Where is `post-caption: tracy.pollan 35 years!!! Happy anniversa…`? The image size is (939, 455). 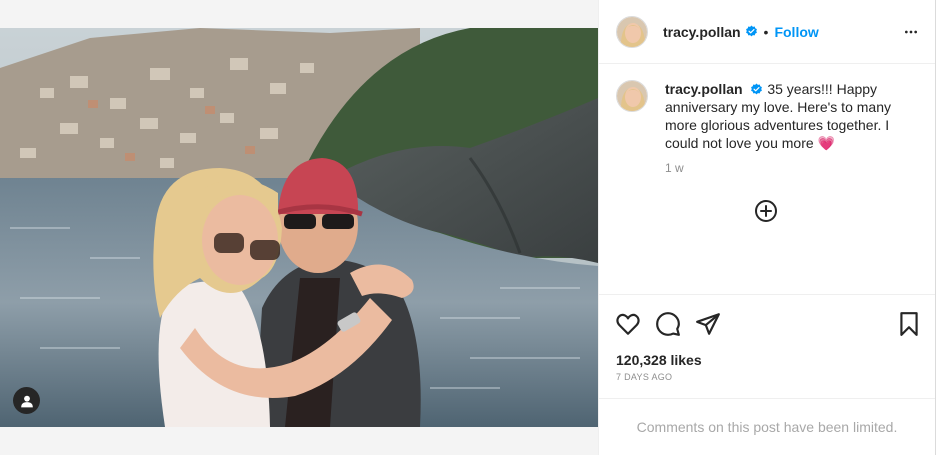
post-caption: tracy.pollan 35 years!!! Happy anniversa… is located at coordinates (771, 116).